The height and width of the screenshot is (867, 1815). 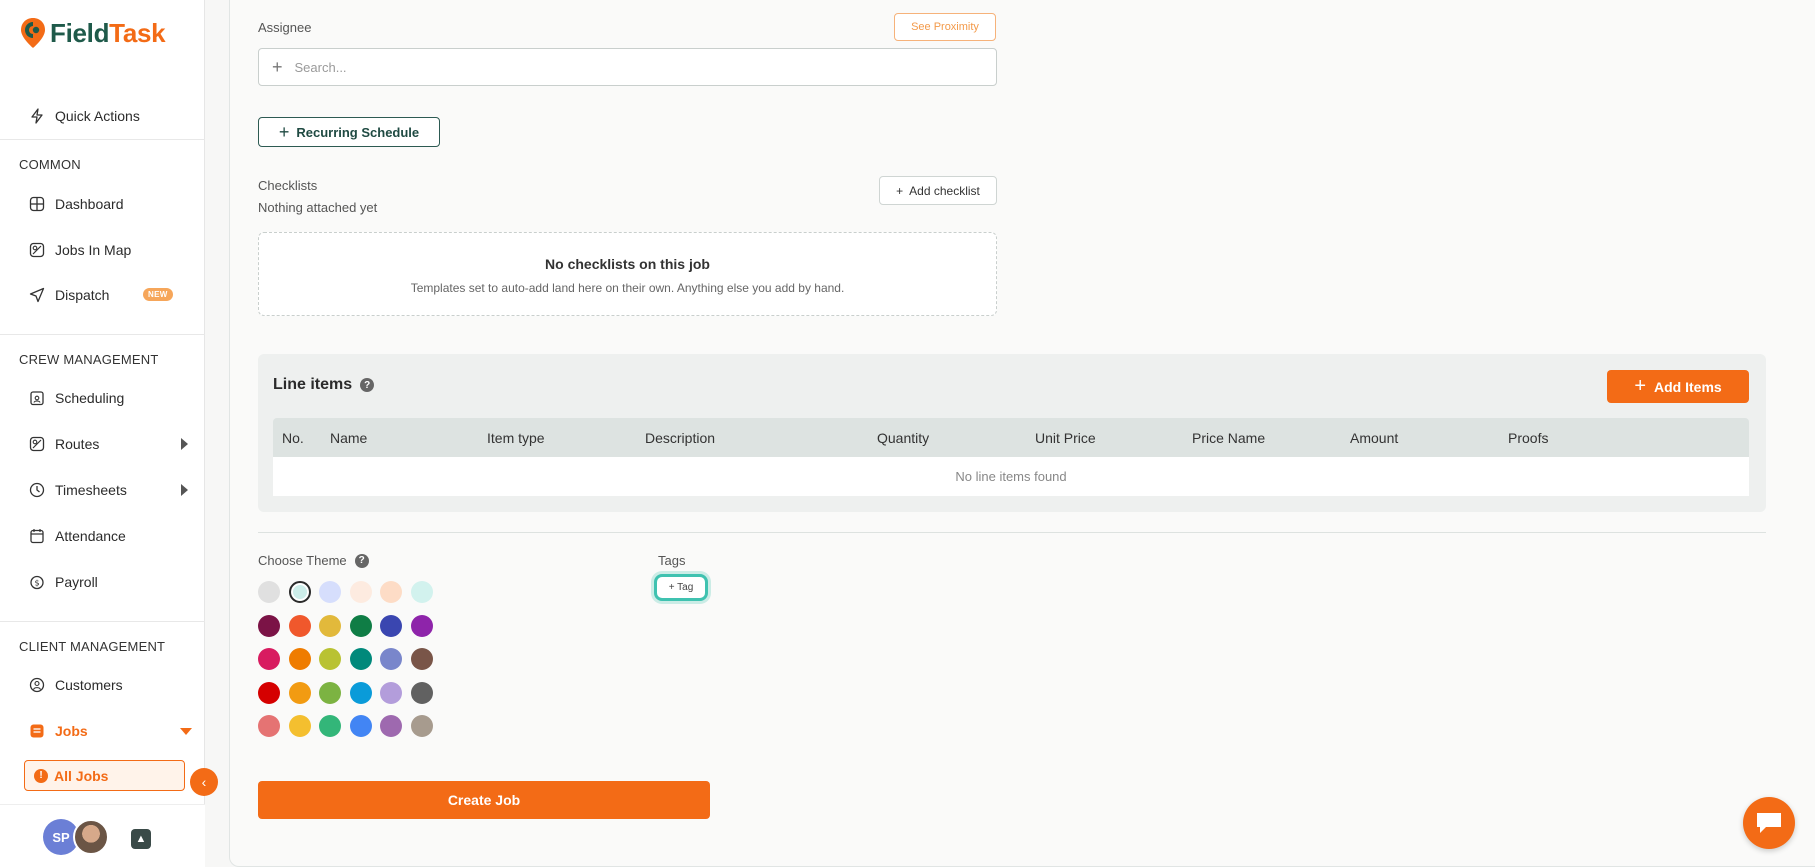 I want to click on sidebar-item-attendance: Attendance, so click(x=108, y=536).